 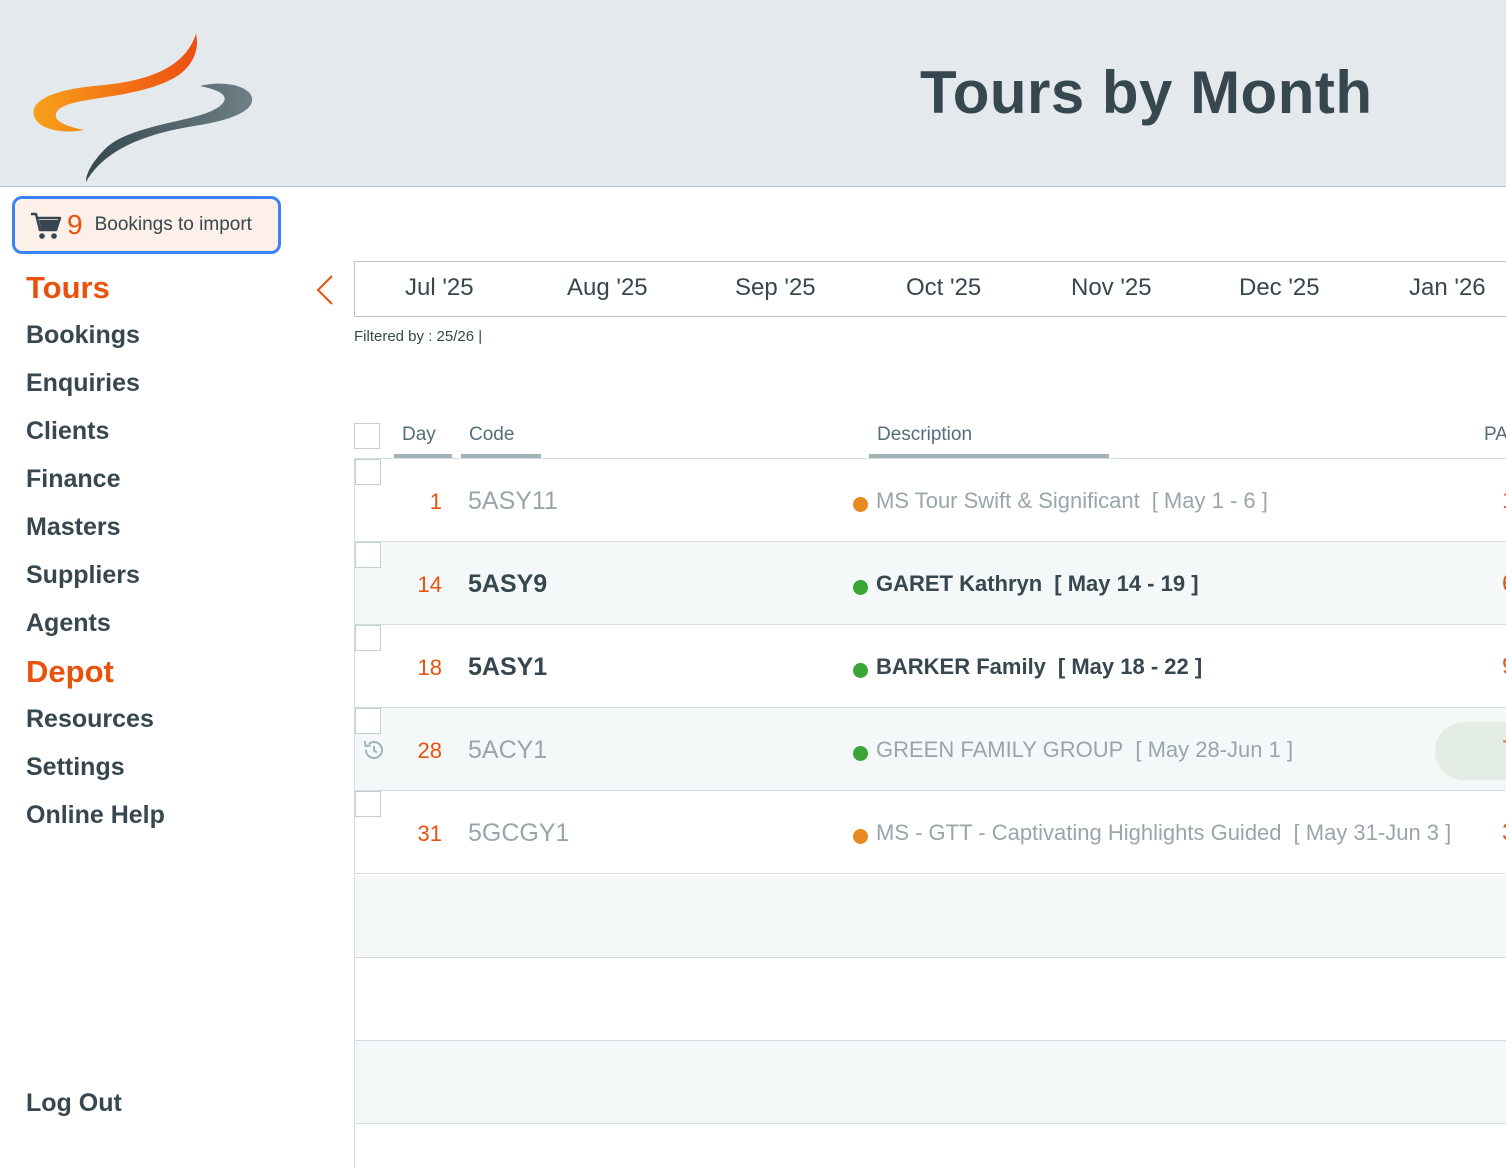 I want to click on table-header: Day Code Description PAX, so click(x=930, y=434).